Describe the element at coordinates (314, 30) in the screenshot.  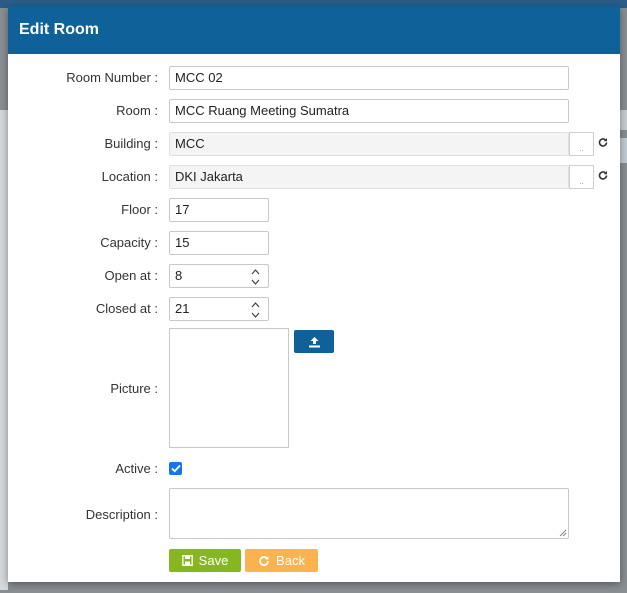
I see `modal-header: Edit Room` at that location.